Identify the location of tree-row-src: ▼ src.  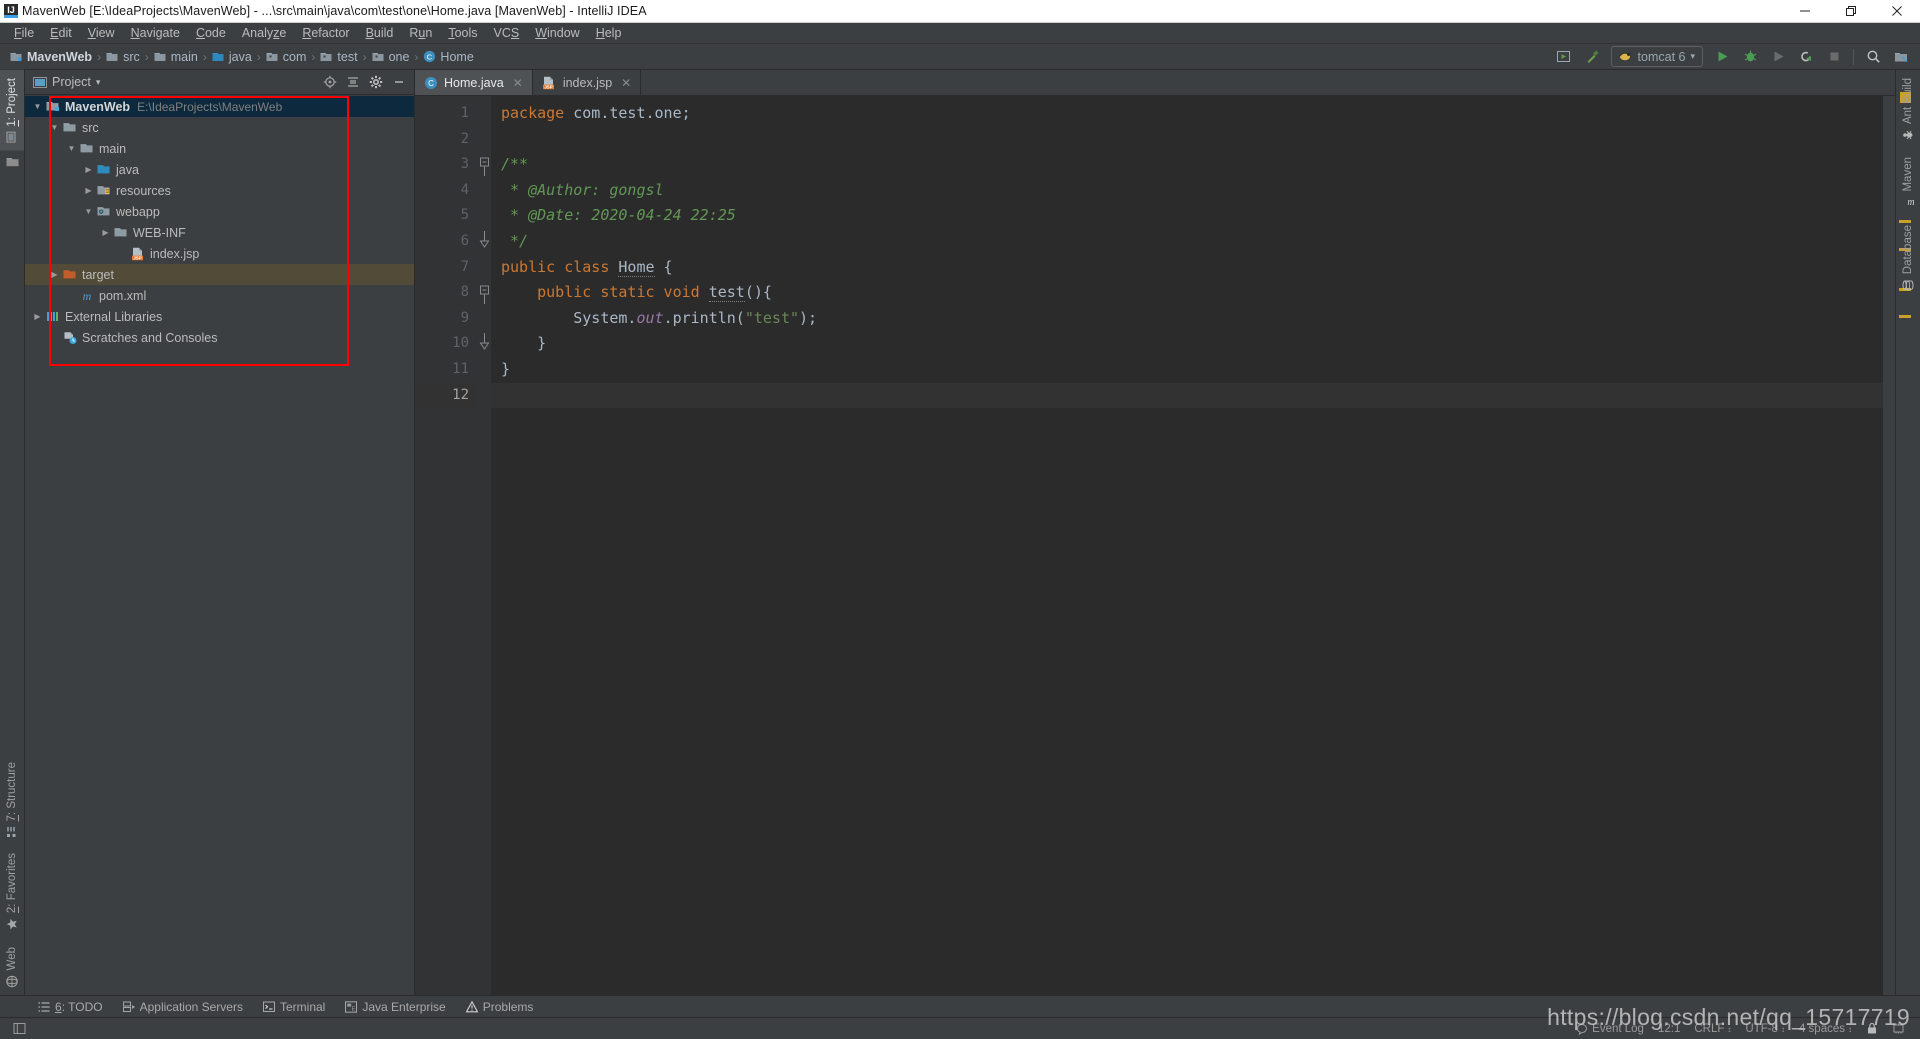
(219, 127).